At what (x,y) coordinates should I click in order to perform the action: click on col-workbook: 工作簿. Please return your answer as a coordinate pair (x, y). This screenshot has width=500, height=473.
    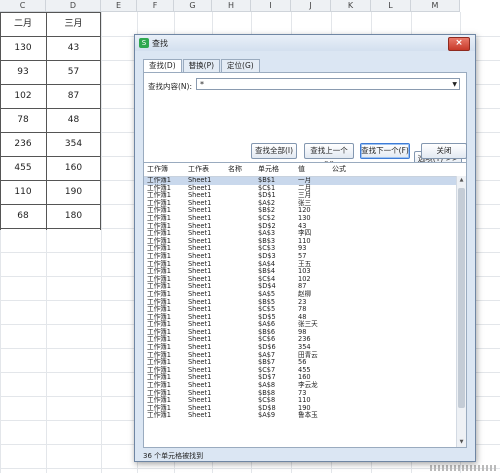
    Looking at the image, I should click on (166, 169).